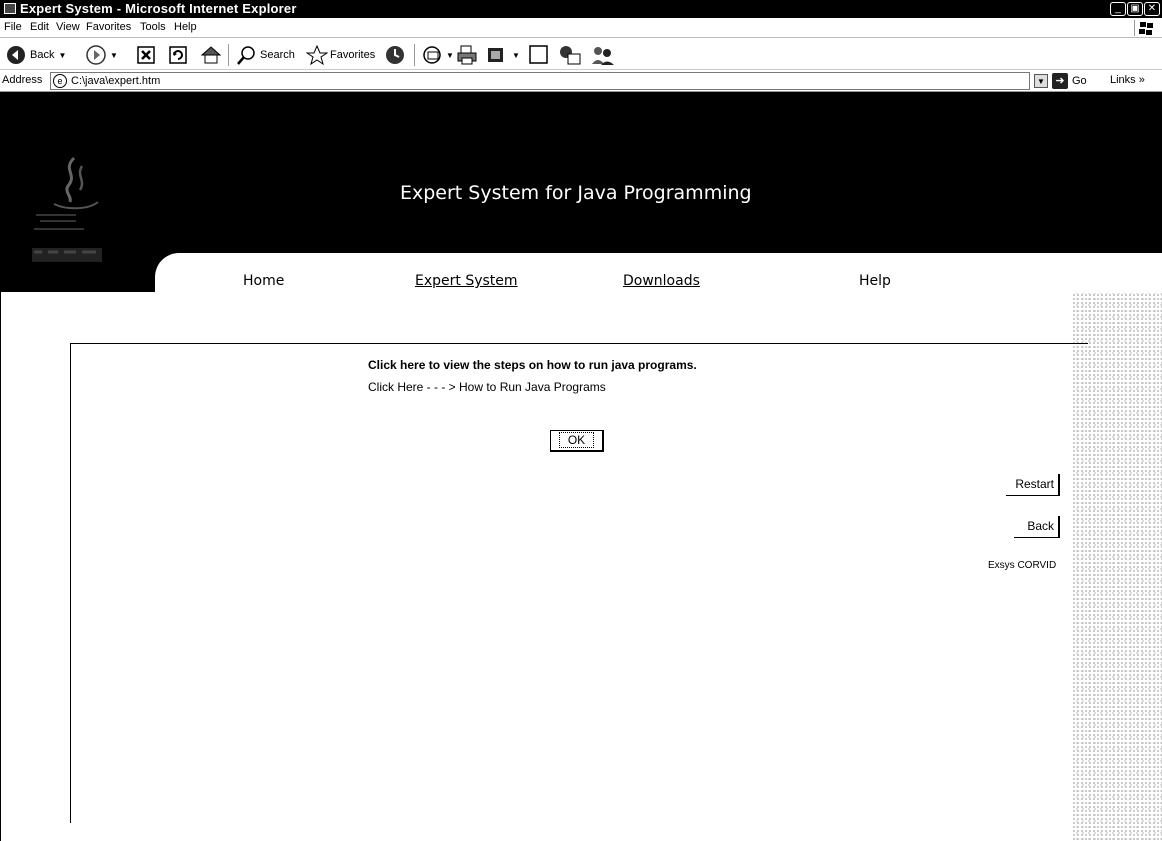 Image resolution: width=1162 pixels, height=841 pixels. Describe the element at coordinates (13, 27) in the screenshot. I see `menu-file: File` at that location.